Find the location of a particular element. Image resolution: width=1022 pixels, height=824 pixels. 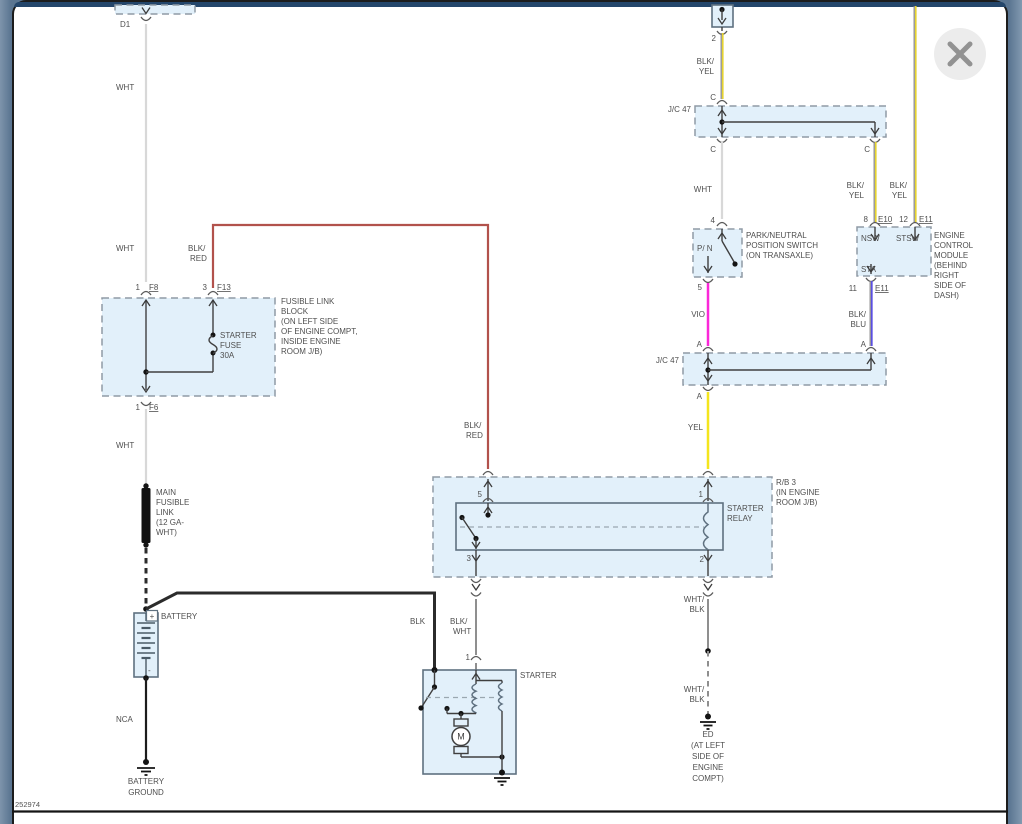

starter-motor-icon: M is located at coordinates (461, 736).